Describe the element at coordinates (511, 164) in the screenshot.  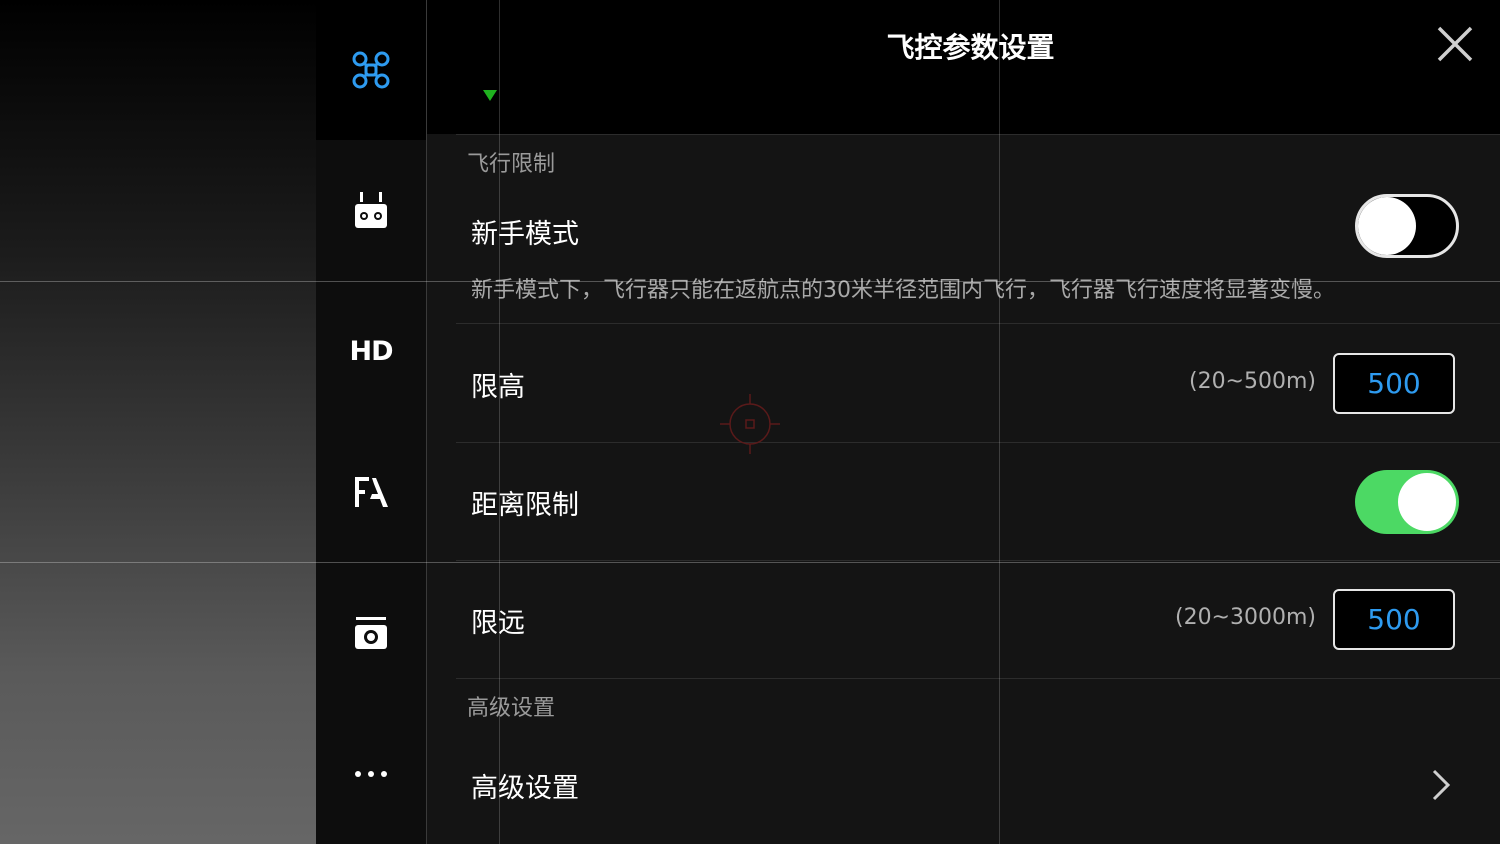
I see `section-label-flight-limits: 飞行限制` at that location.